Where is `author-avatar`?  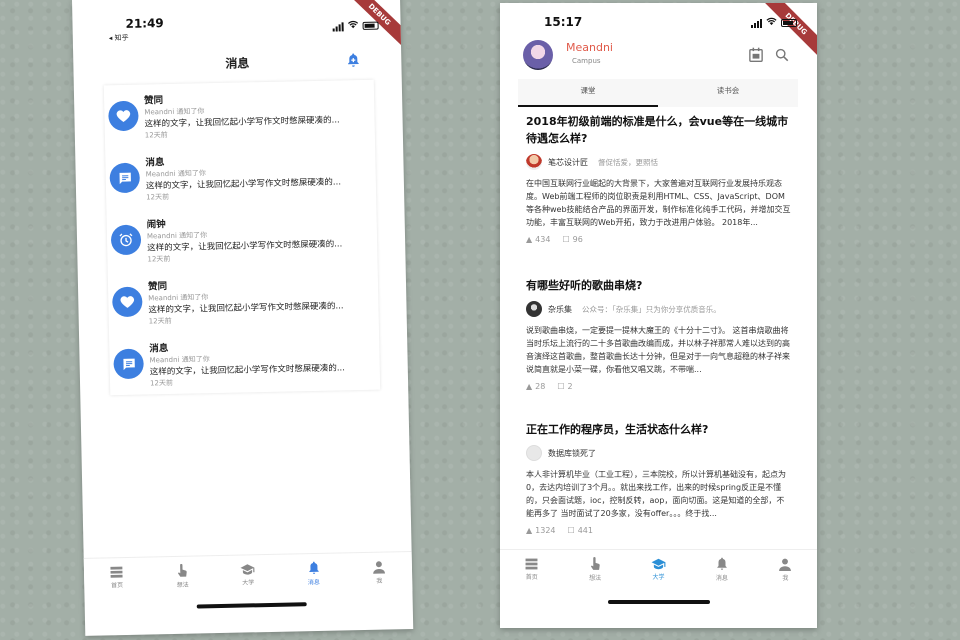
author-avatar is located at coordinates (534, 162).